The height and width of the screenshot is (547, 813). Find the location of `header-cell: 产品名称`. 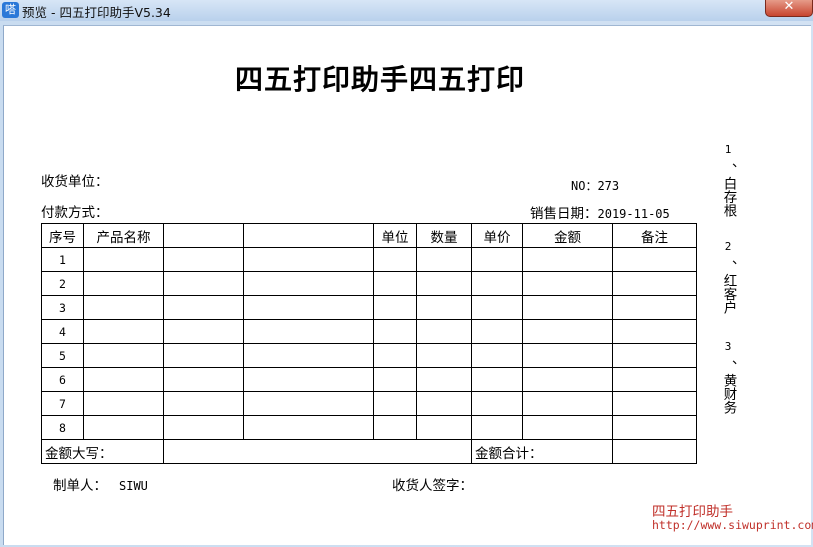

header-cell: 产品名称 is located at coordinates (123, 235).